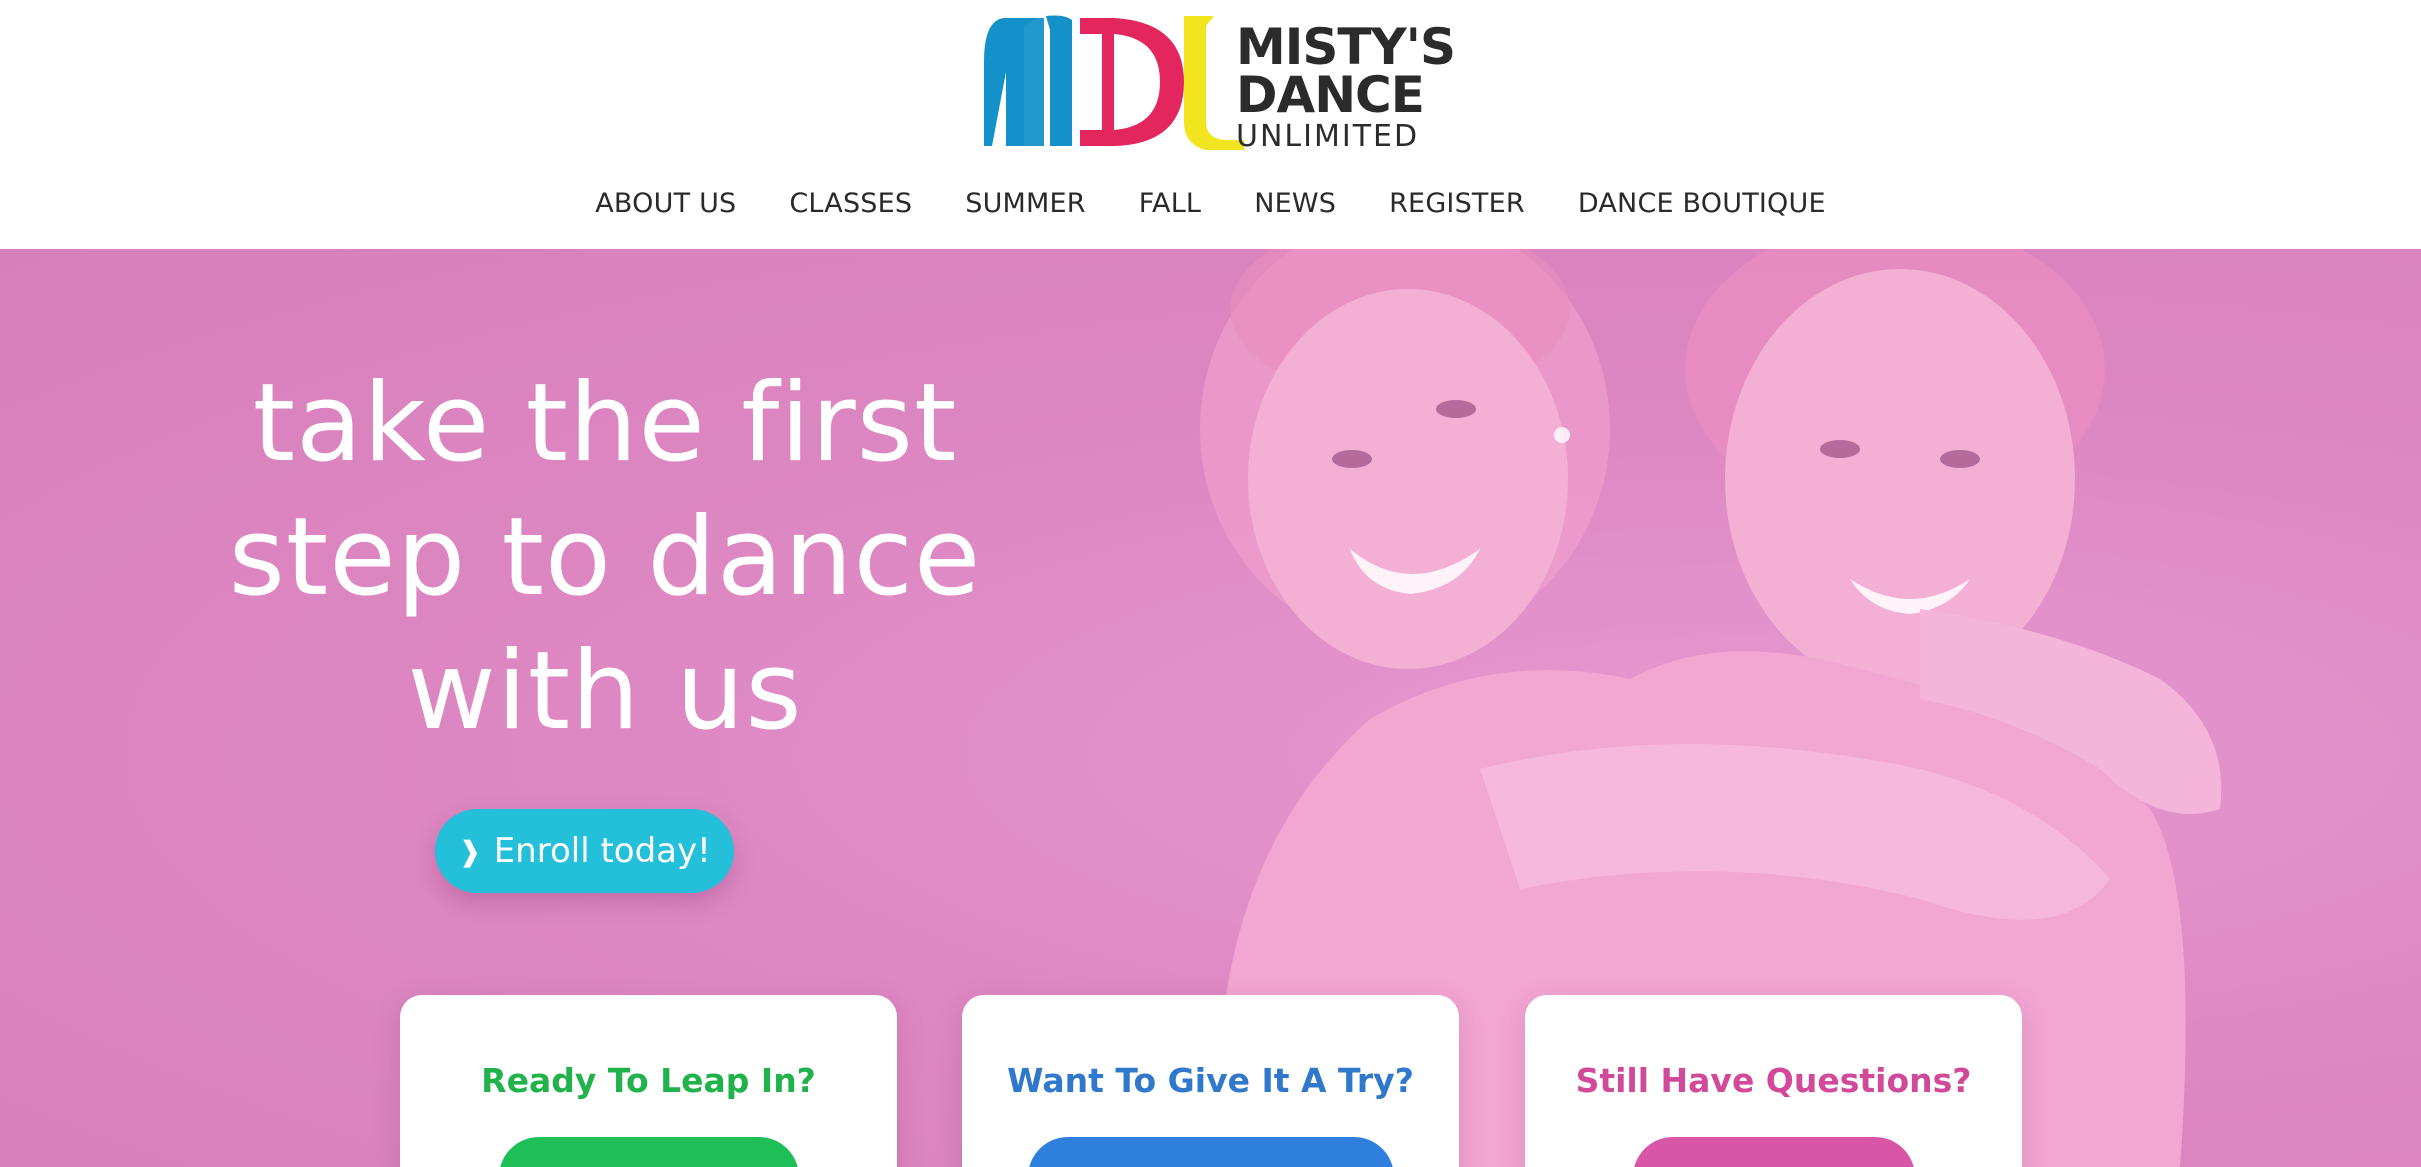 The height and width of the screenshot is (1167, 2421). I want to click on site-logo: MISTY'S DANCE UNLIMITED, so click(1220, 82).